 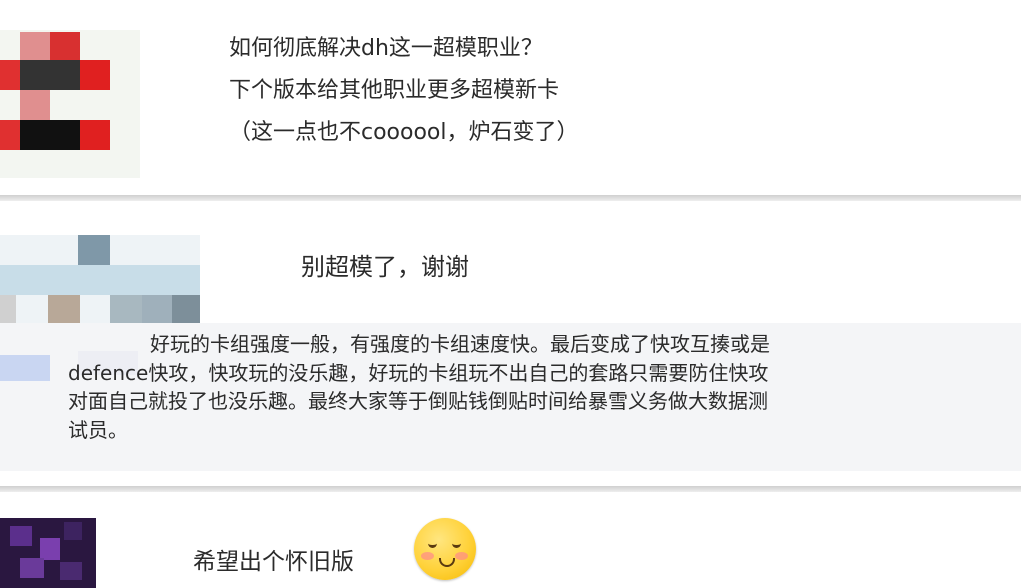 I want to click on comment-text-line: 别超模了，谢谢, so click(x=385, y=267).